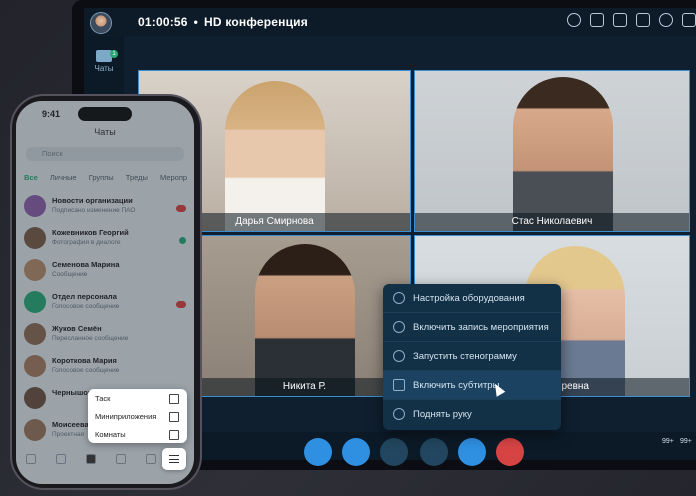 The height and width of the screenshot is (496, 696). I want to click on menu-item-transcript: Запустить стенограмму, so click(472, 356).